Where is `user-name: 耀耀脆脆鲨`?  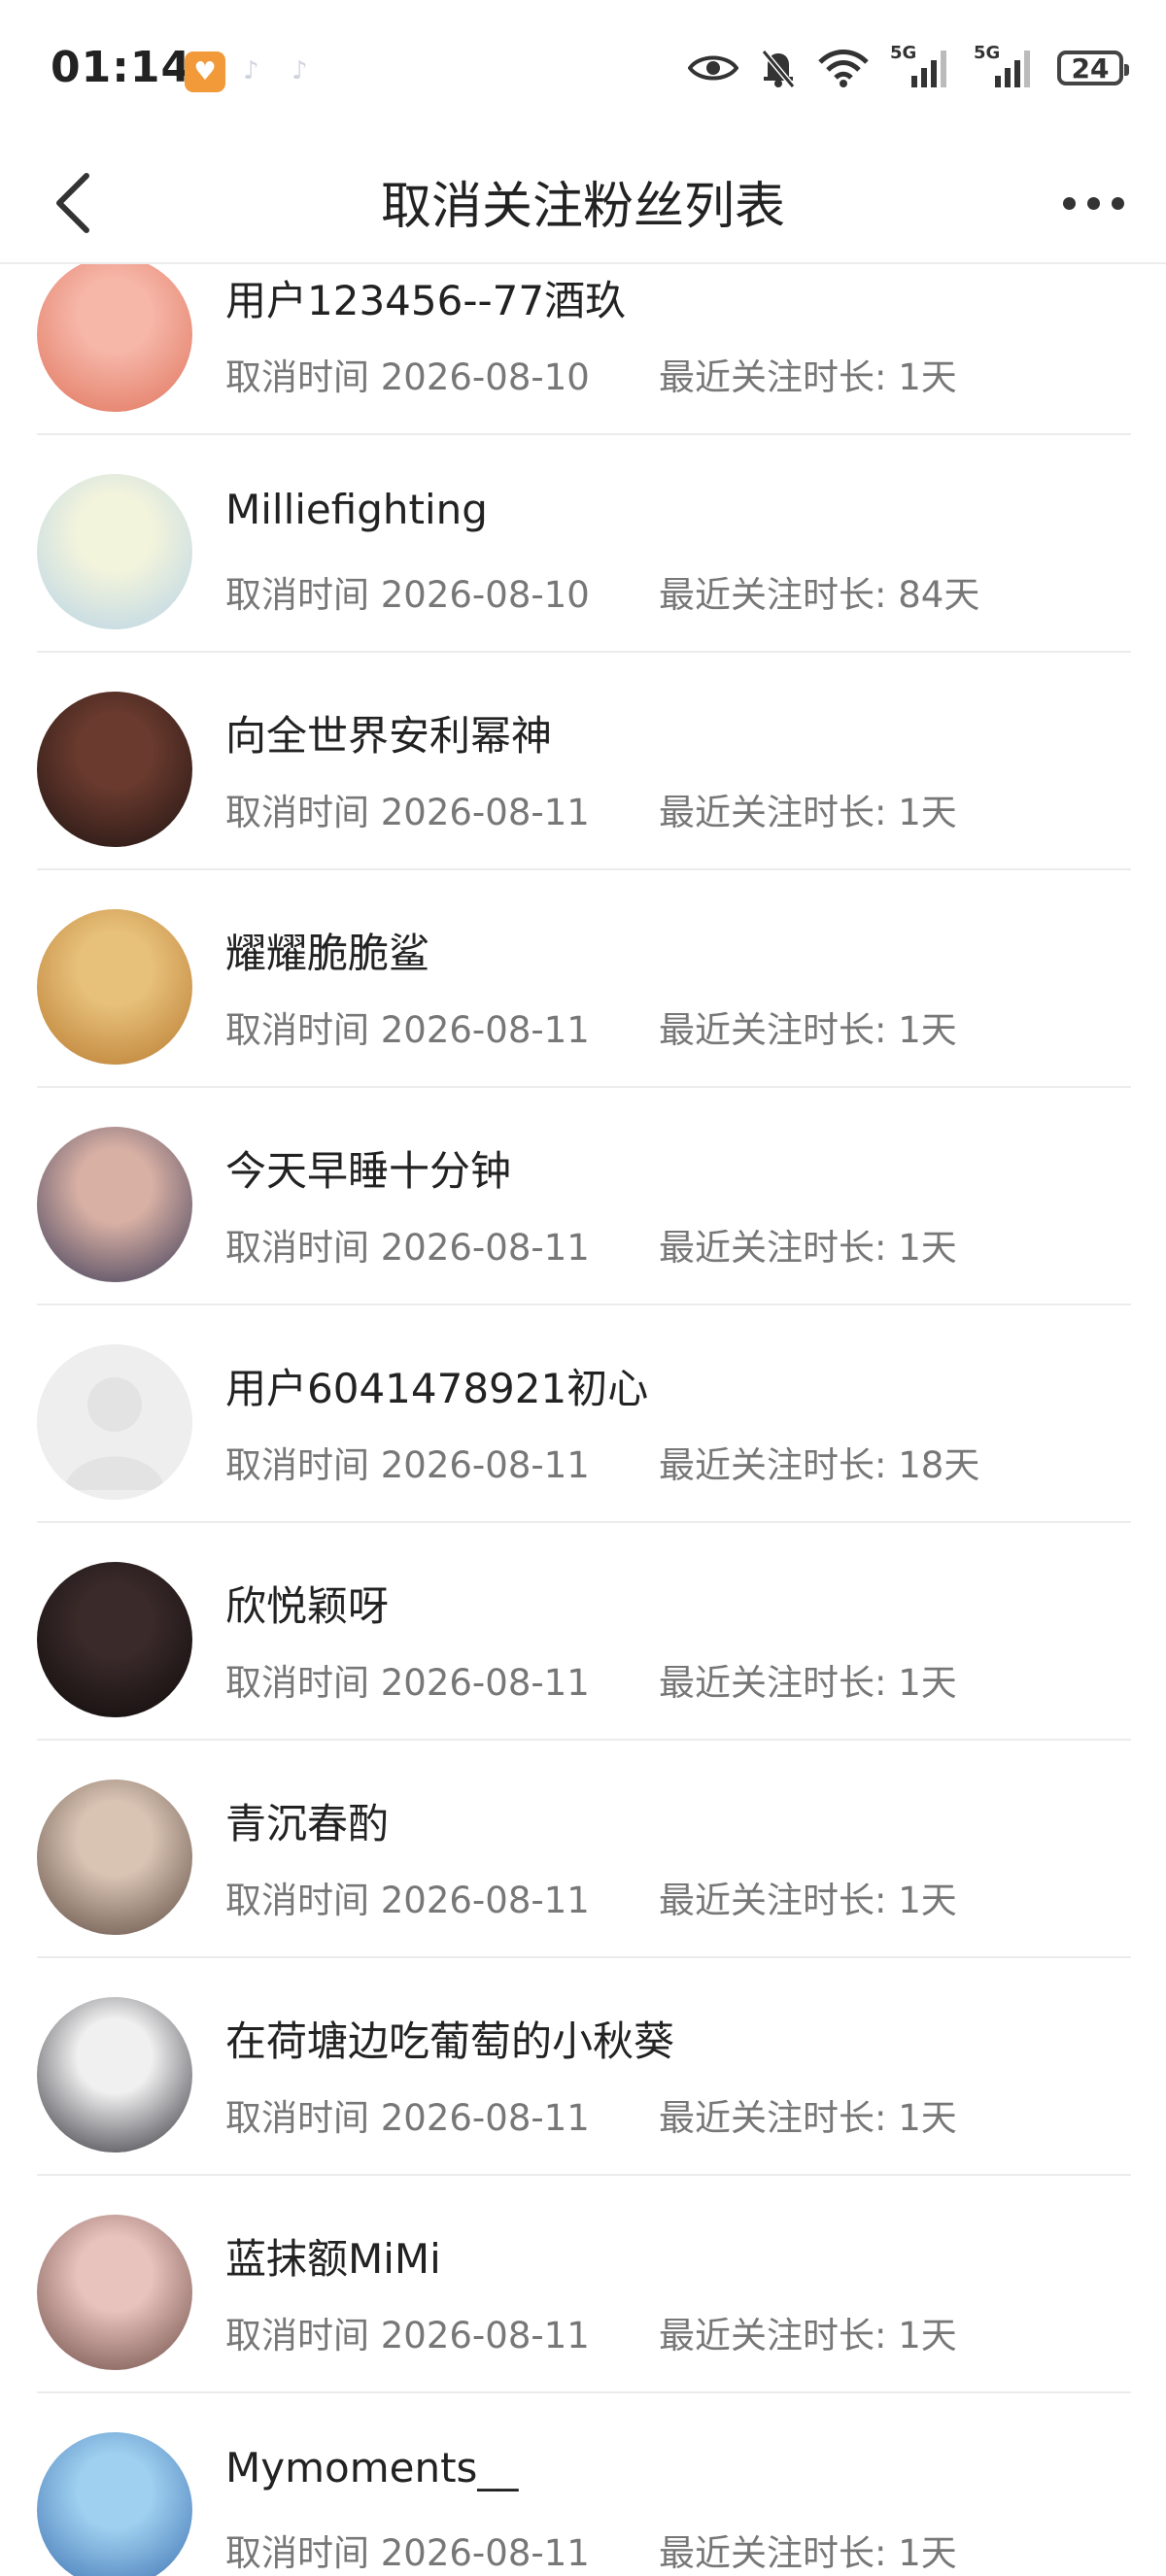
user-name: 耀耀脆脆鲨 is located at coordinates (327, 950).